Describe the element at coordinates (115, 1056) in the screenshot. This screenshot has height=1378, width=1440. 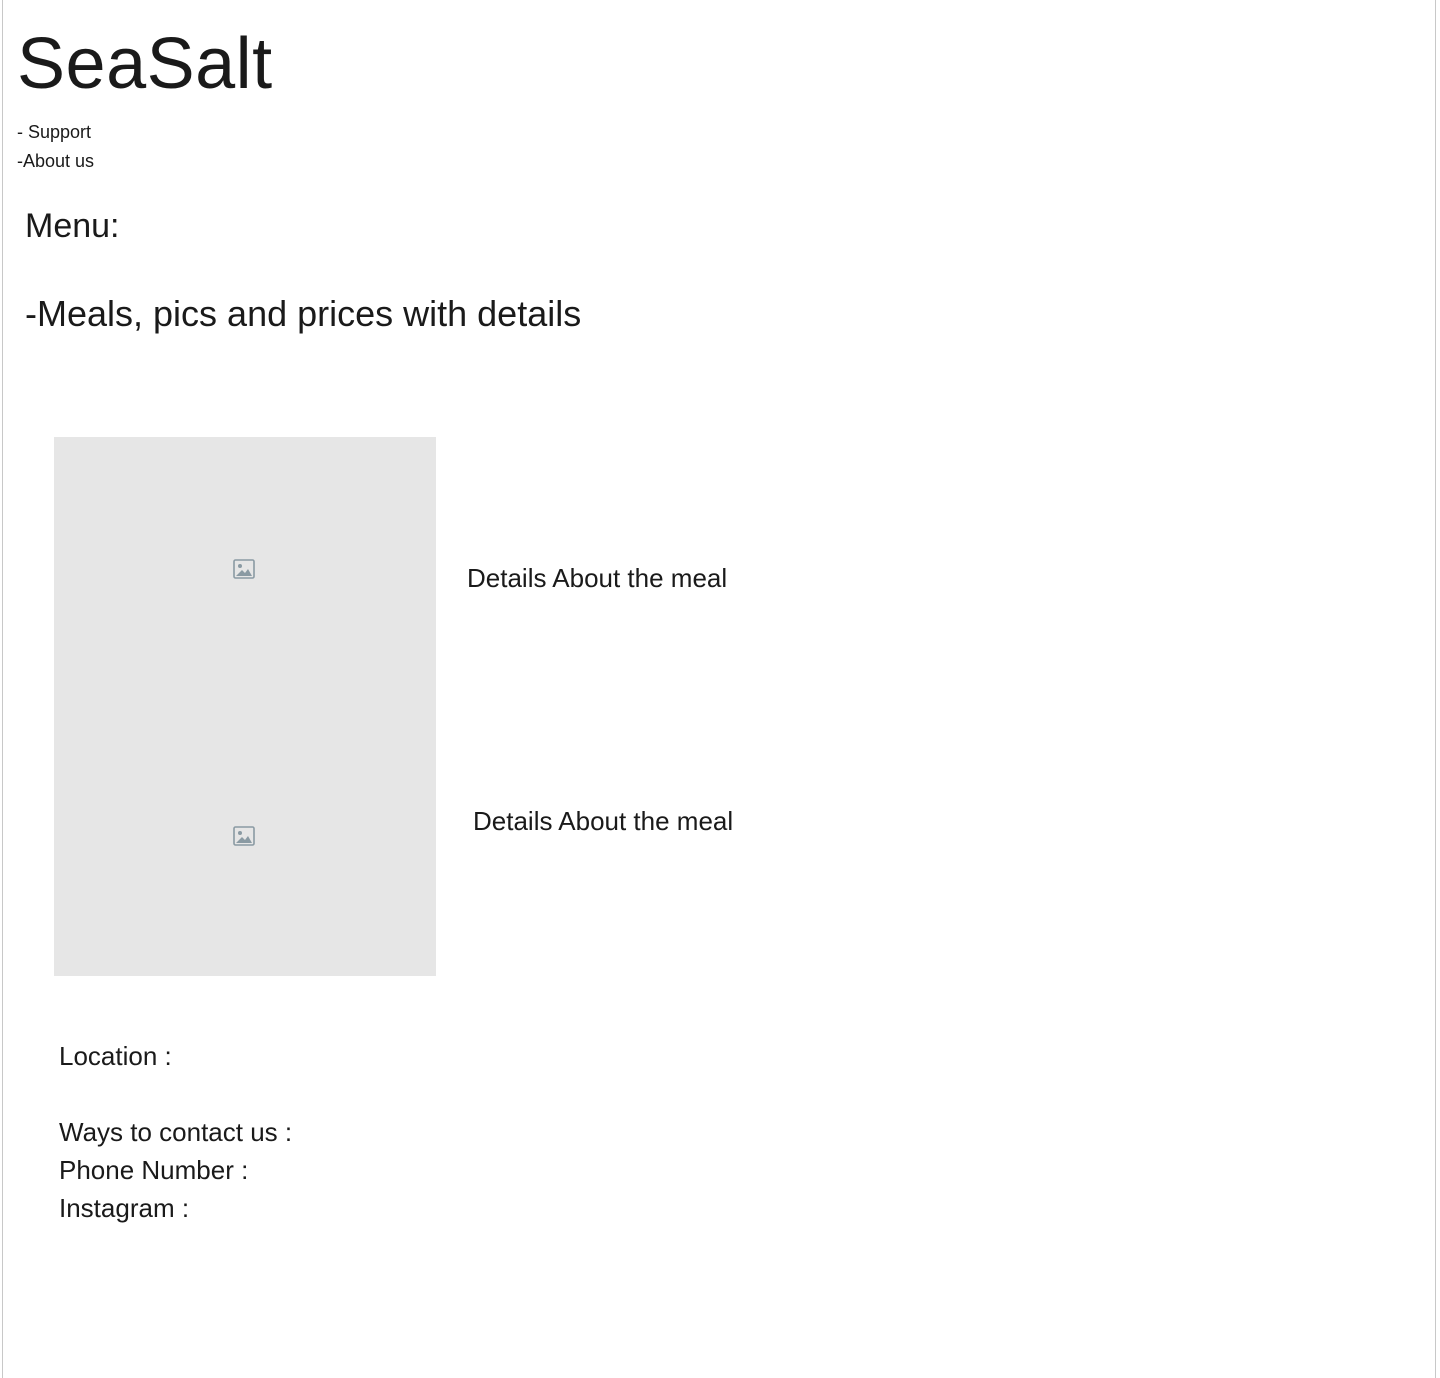
I see `location-label: Location :` at that location.